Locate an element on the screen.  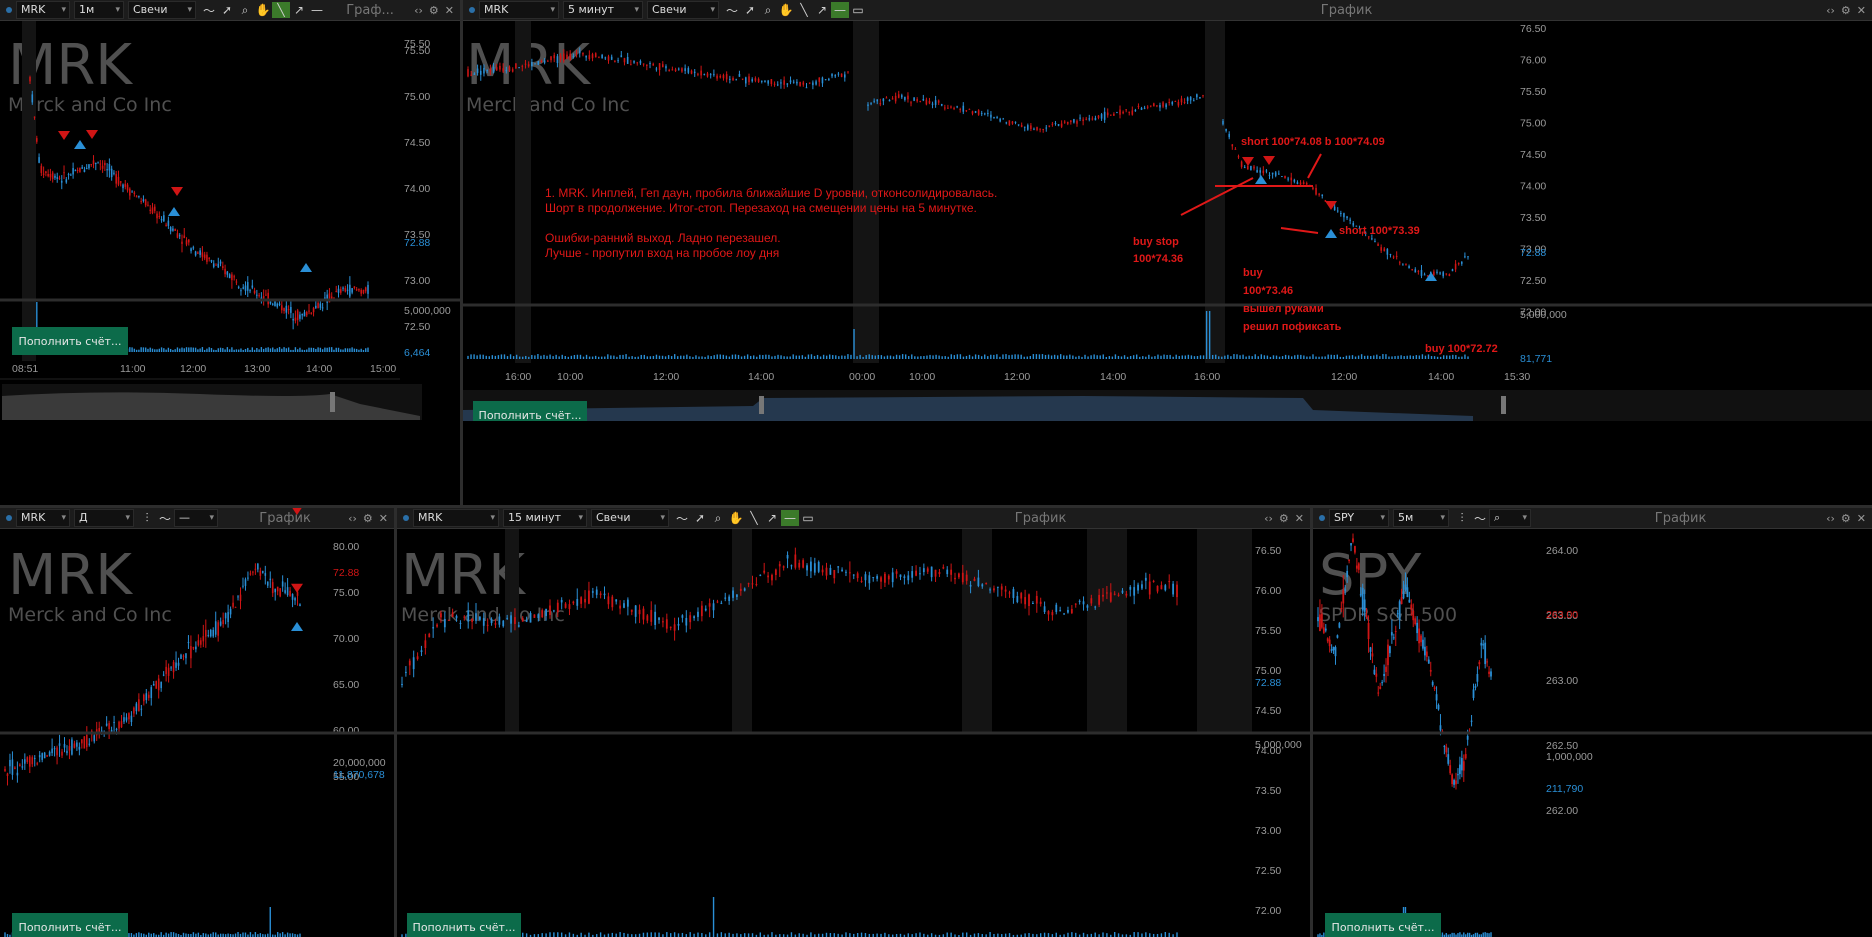
session-shade is located at coordinates (1224, 631).